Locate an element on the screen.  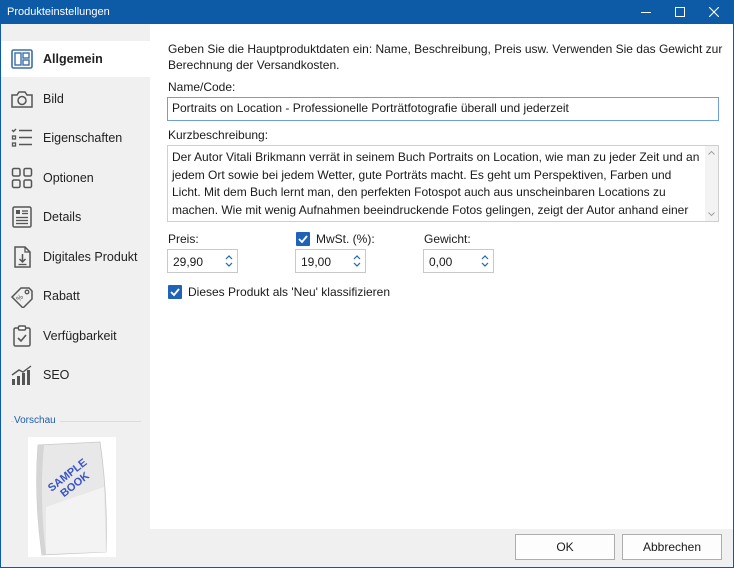
close-icon is located at coordinates (714, 12).